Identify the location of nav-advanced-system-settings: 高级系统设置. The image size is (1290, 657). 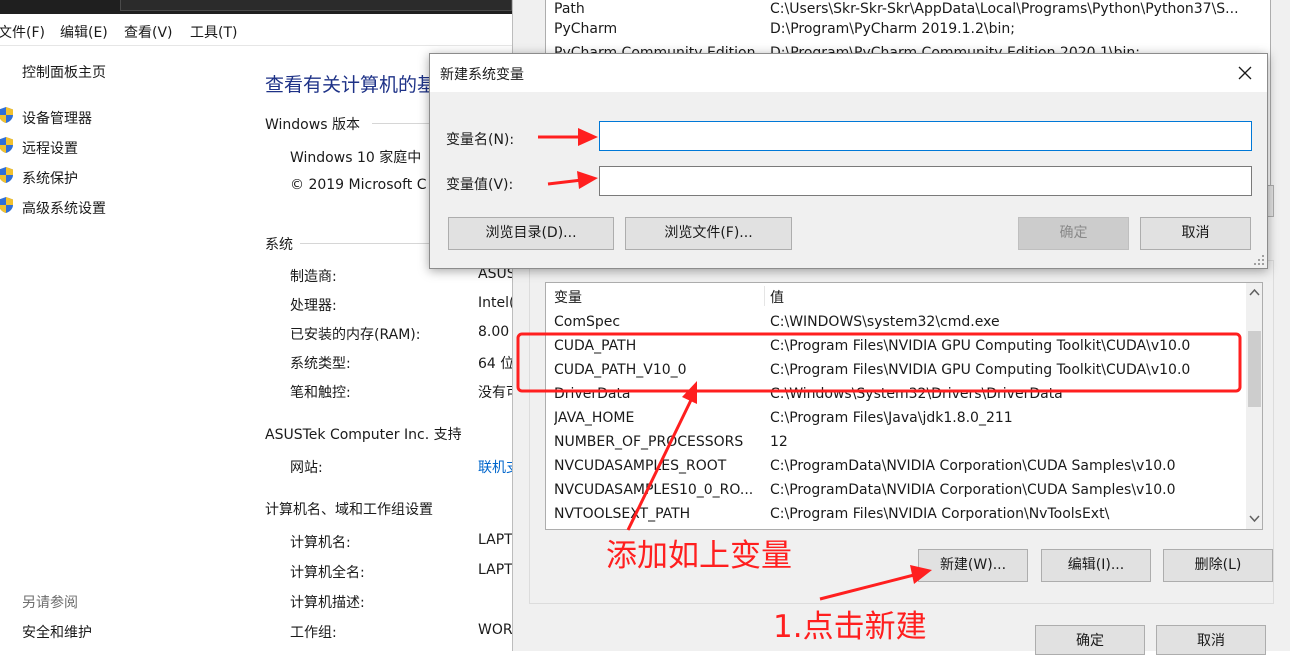
(64, 208).